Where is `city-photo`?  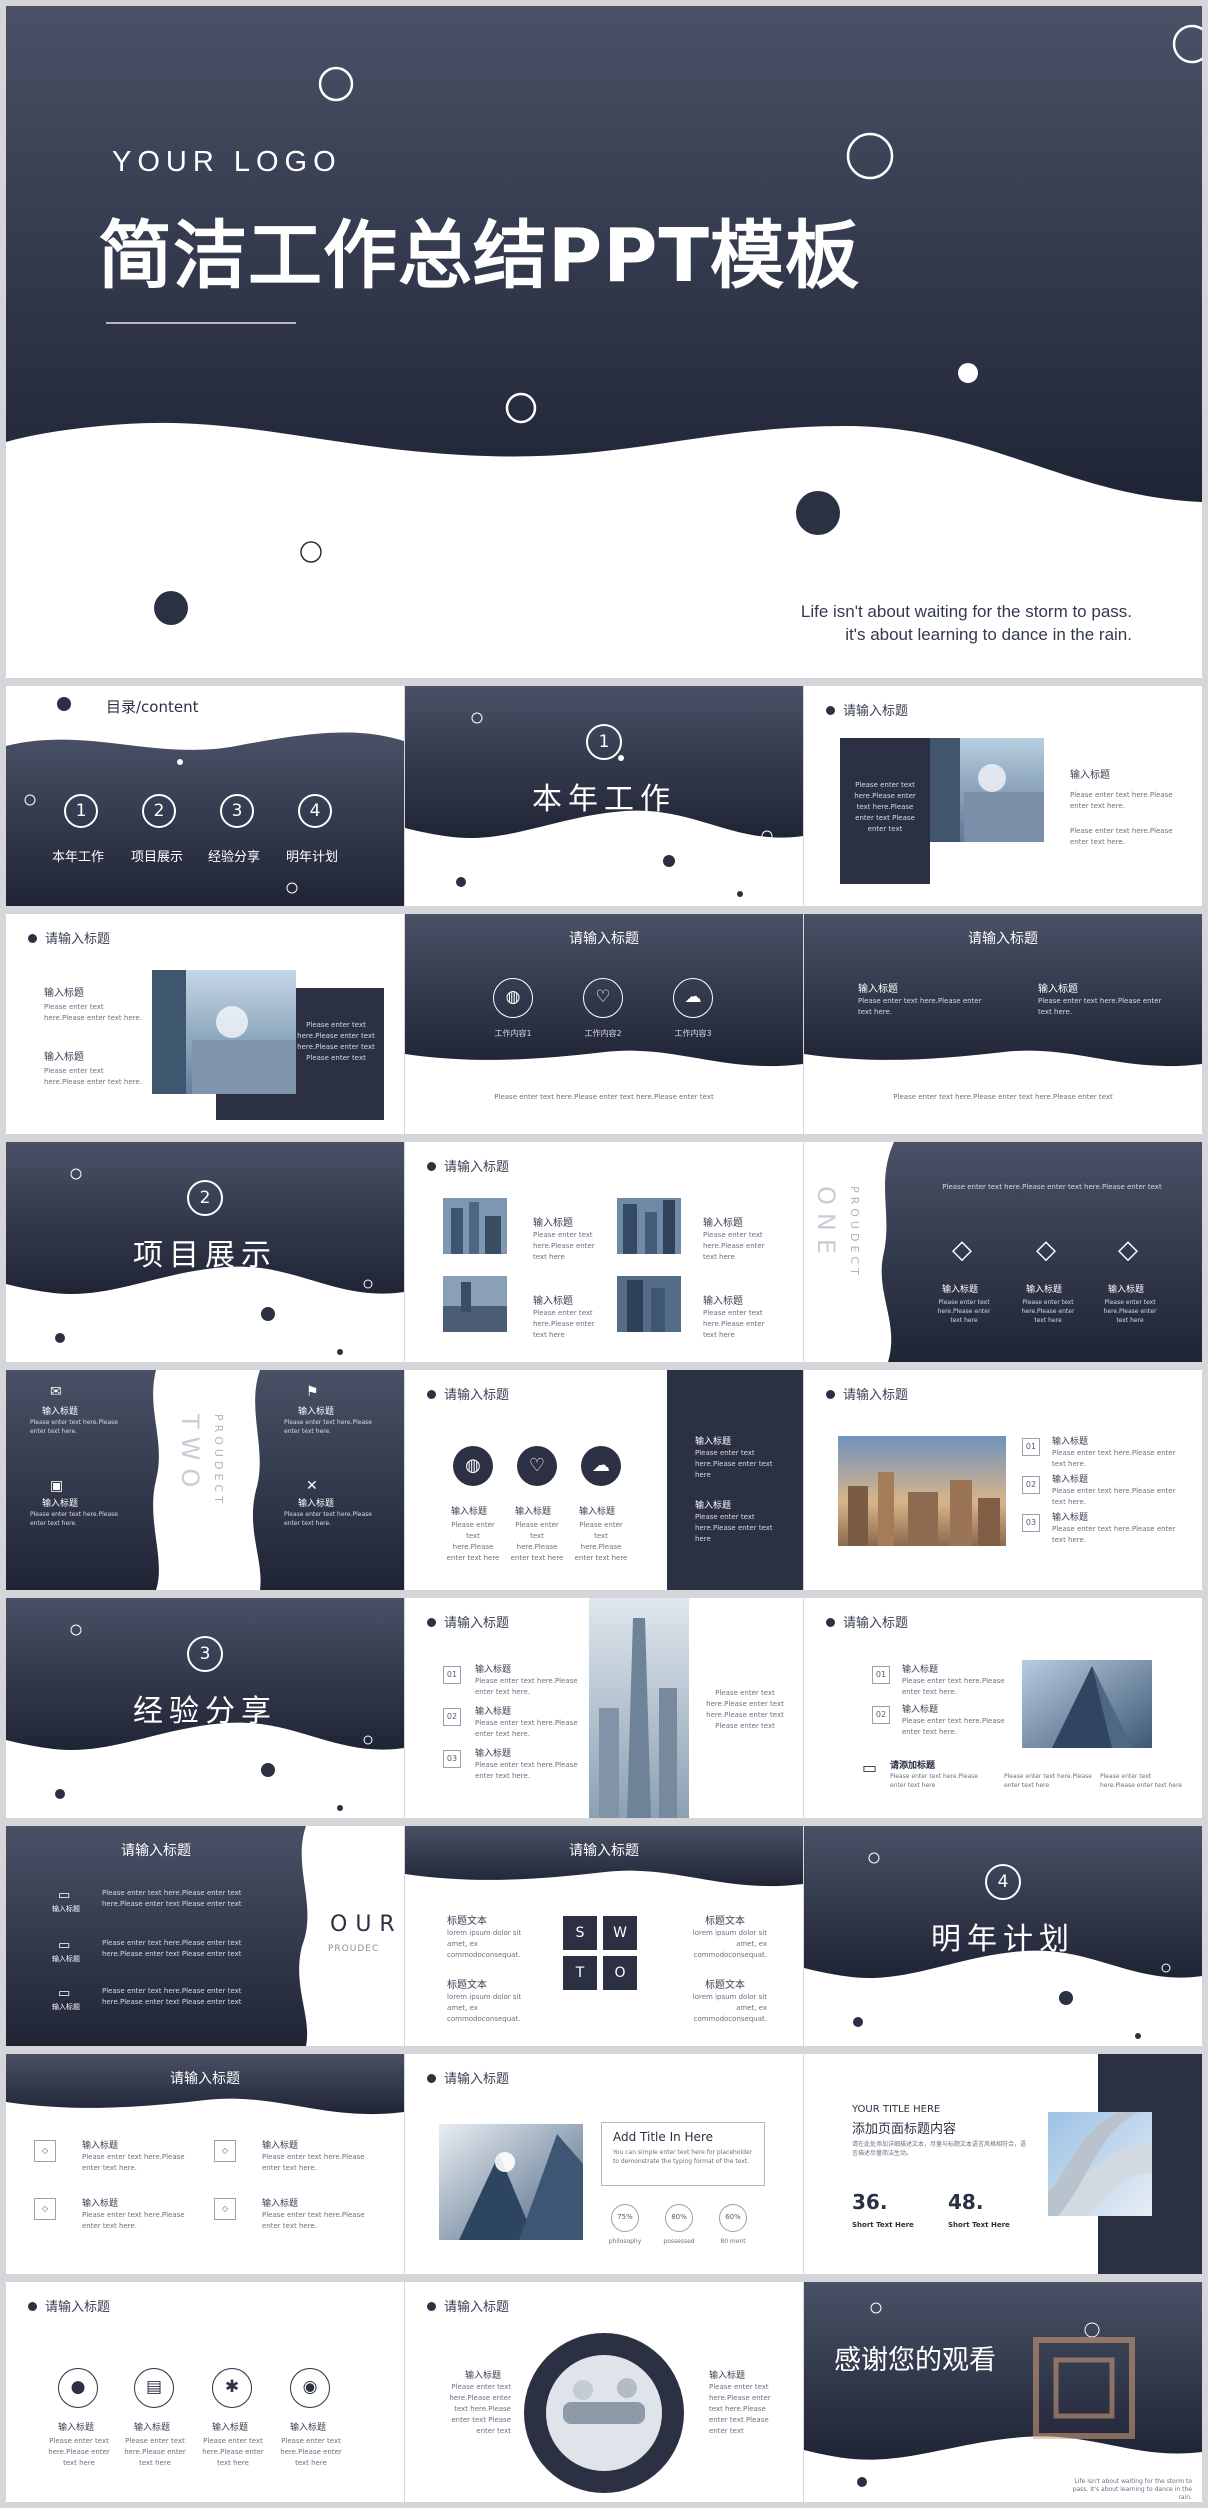
city-photo is located at coordinates (922, 1491).